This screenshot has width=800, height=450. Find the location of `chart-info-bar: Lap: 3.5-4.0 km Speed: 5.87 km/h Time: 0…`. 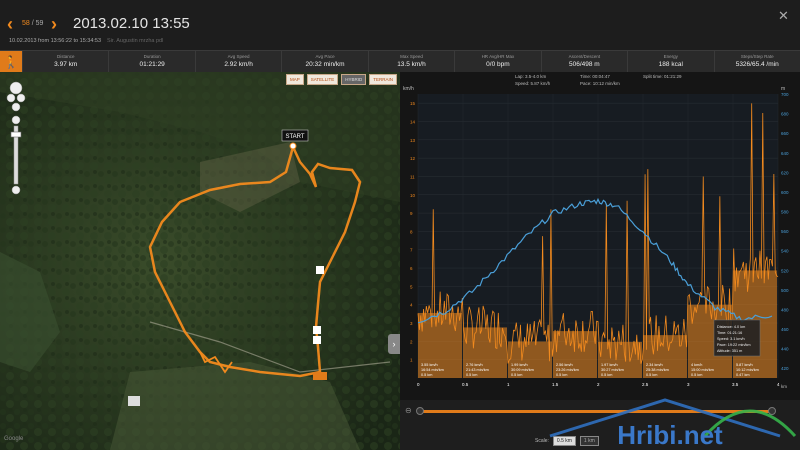

chart-info-bar: Lap: 3.5-4.0 km Speed: 5.87 km/h Time: 0… is located at coordinates (600, 81).